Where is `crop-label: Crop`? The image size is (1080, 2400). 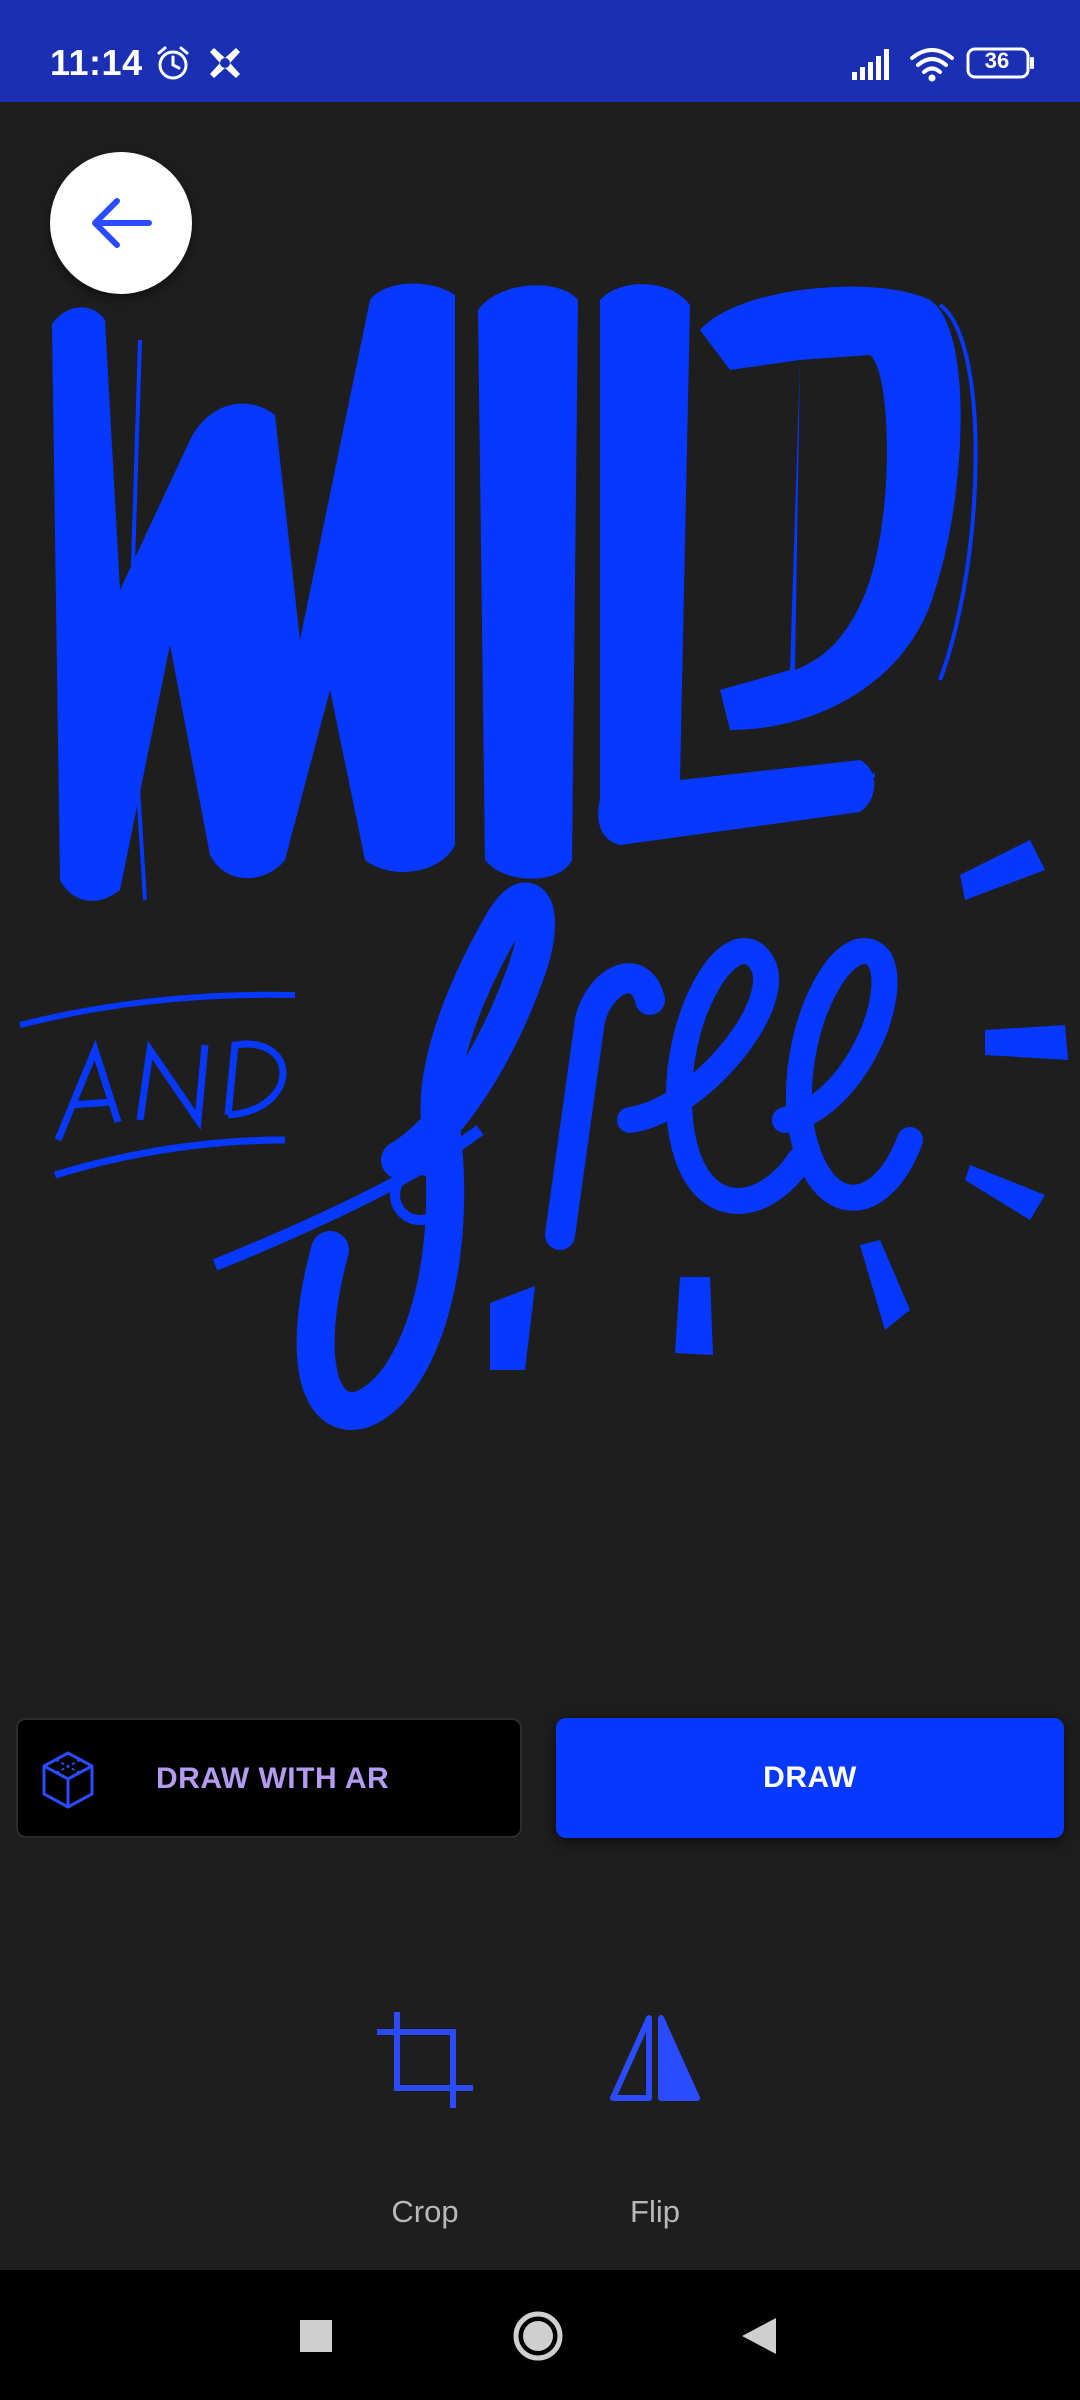 crop-label: Crop is located at coordinates (425, 2211).